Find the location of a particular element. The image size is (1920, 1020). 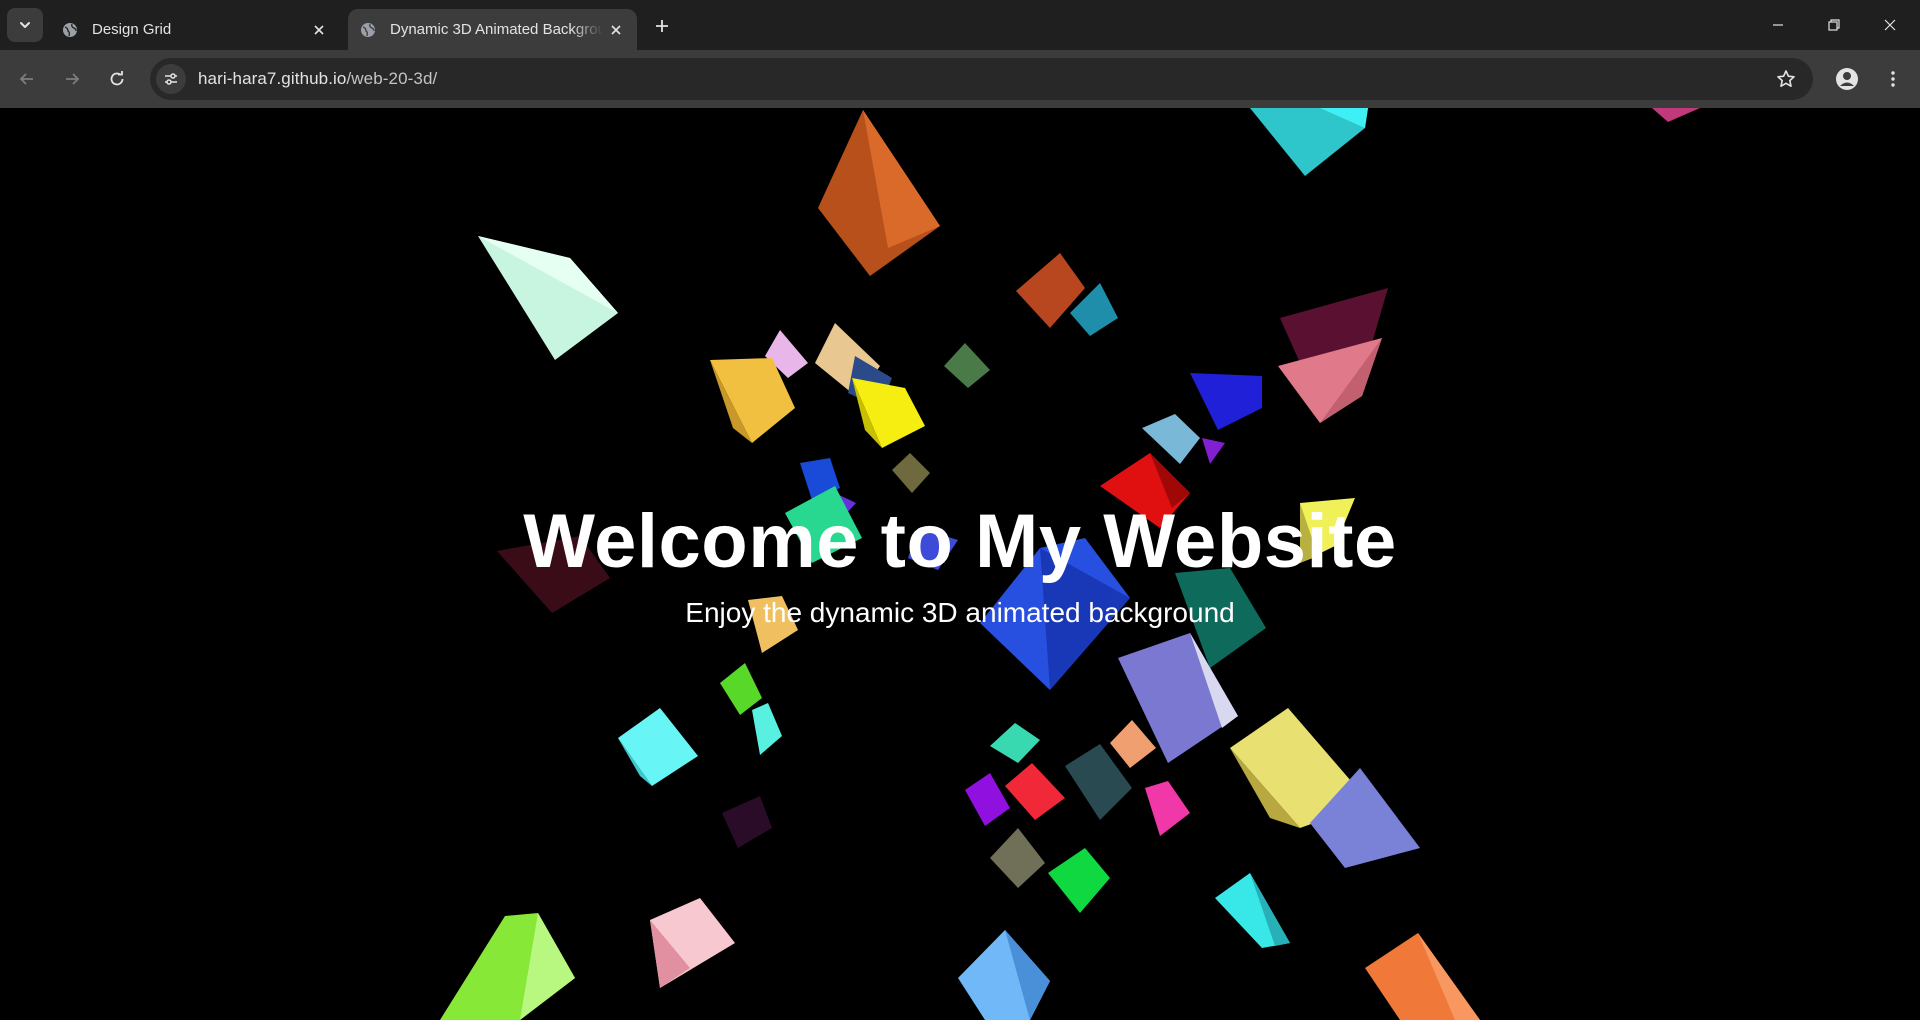

arrow-left-icon is located at coordinates (26, 79).